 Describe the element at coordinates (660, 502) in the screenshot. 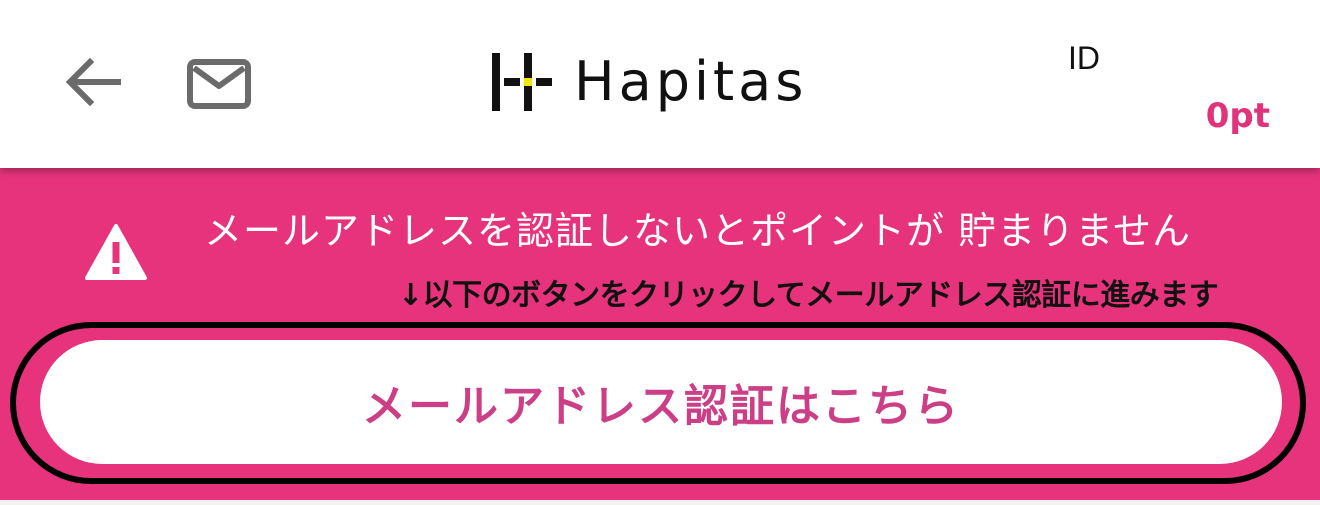

I see `content-divider` at that location.